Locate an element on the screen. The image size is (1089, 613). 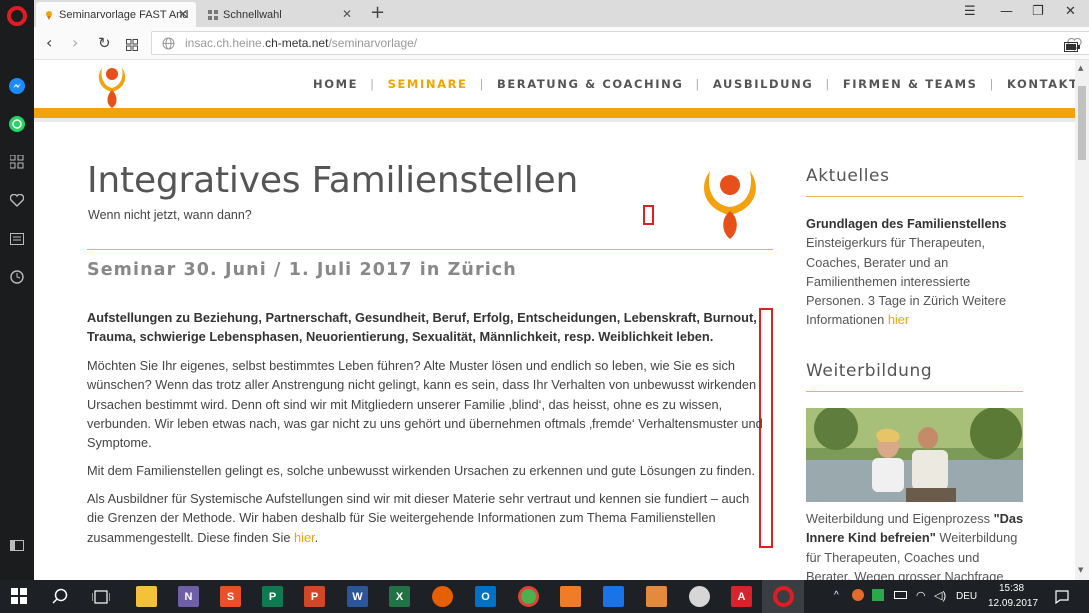
windows-start-icon is located at coordinates (19, 598).